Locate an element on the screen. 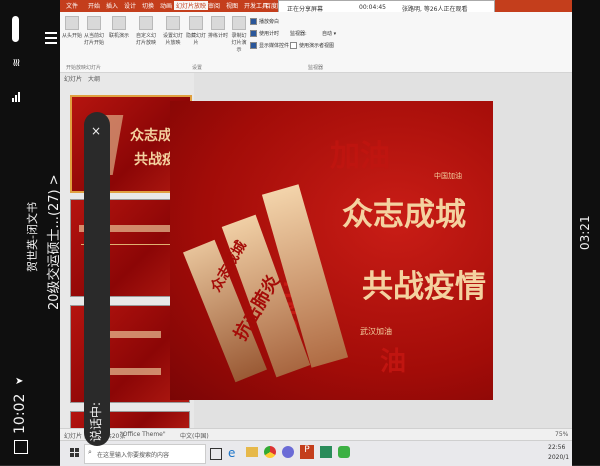 Image resolution: width=600 pixels, height=466 pixels. custom-show-button: 自定义幻灯片放映 is located at coordinates (146, 31).